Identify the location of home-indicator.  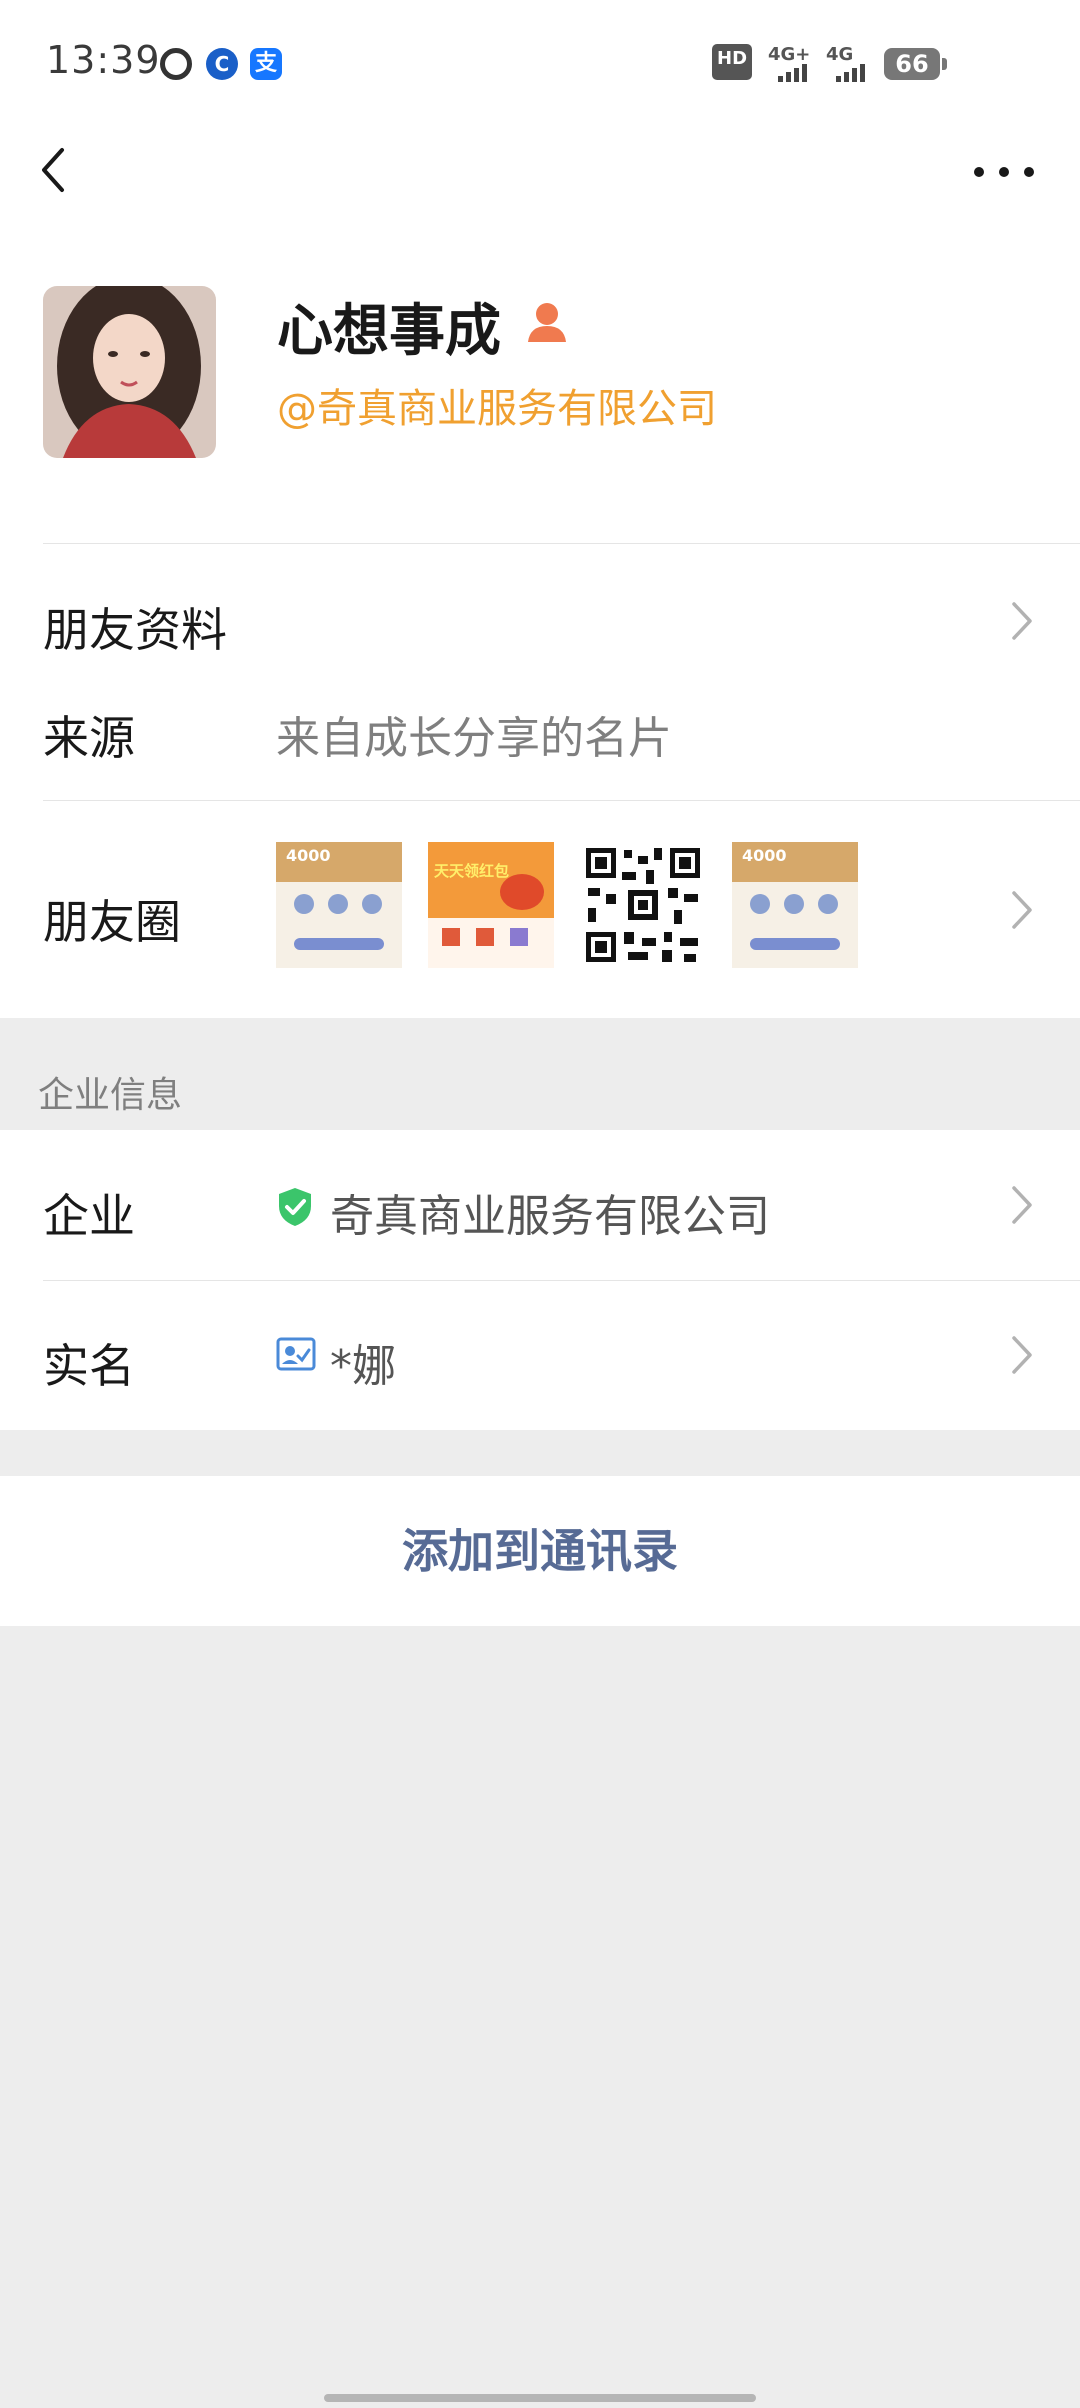
(540, 2398).